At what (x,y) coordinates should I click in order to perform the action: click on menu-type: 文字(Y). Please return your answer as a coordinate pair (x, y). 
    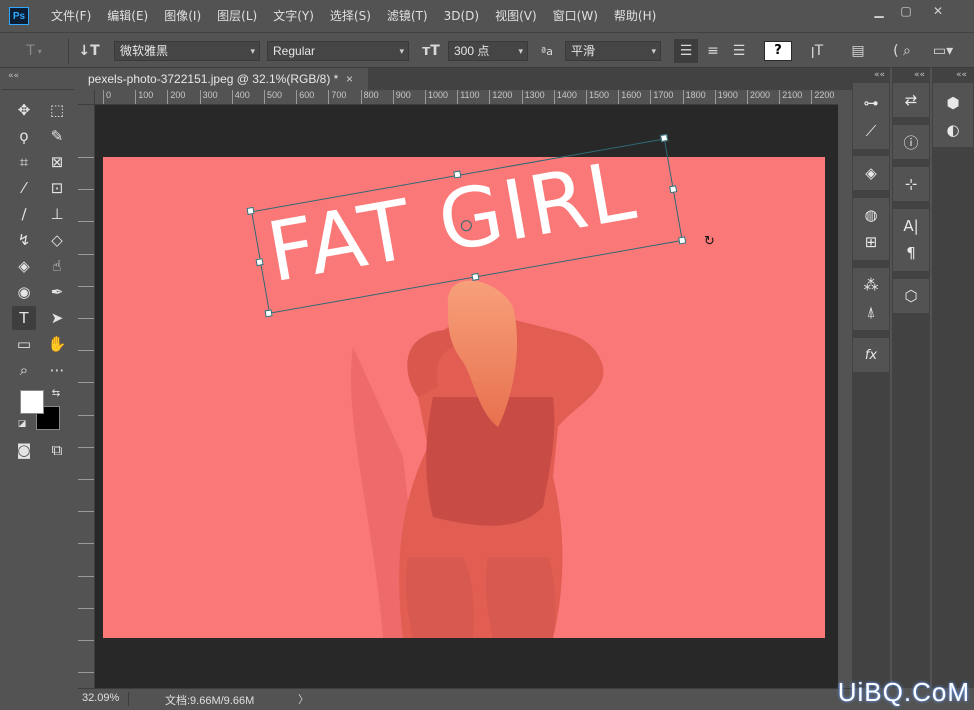
    Looking at the image, I should click on (293, 16).